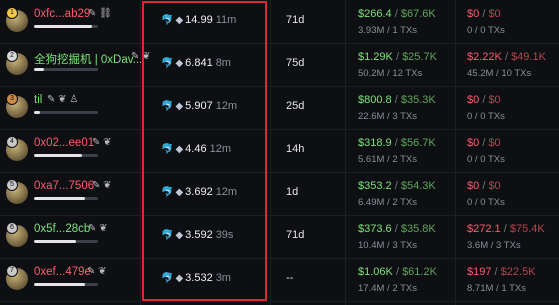 This screenshot has height=305, width=559. I want to click on sold-value: $197 / $22.5K, so click(501, 272).